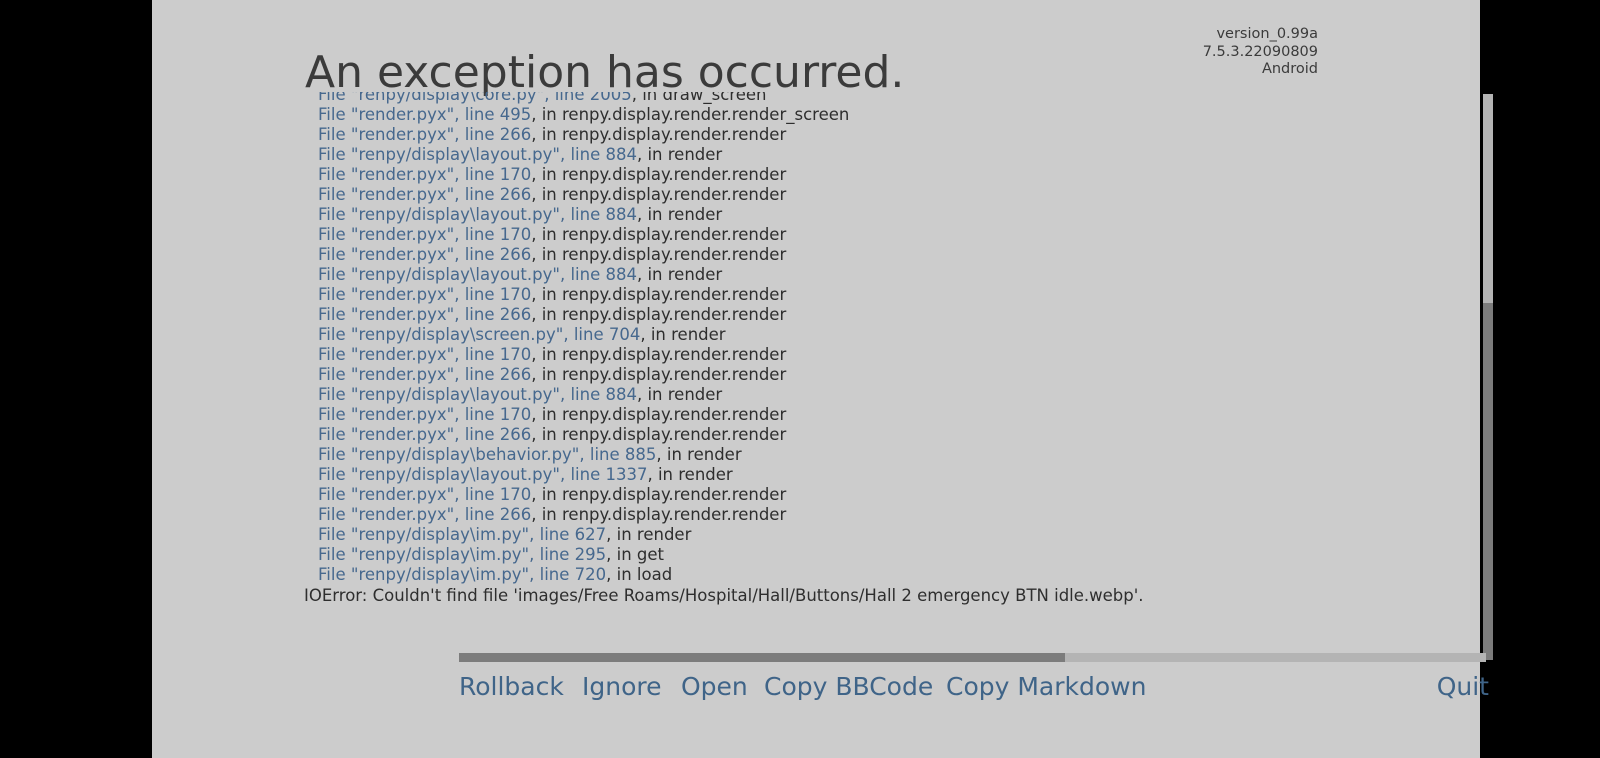  I want to click on version-line-2: 7.5.3.22090809, so click(1260, 51).